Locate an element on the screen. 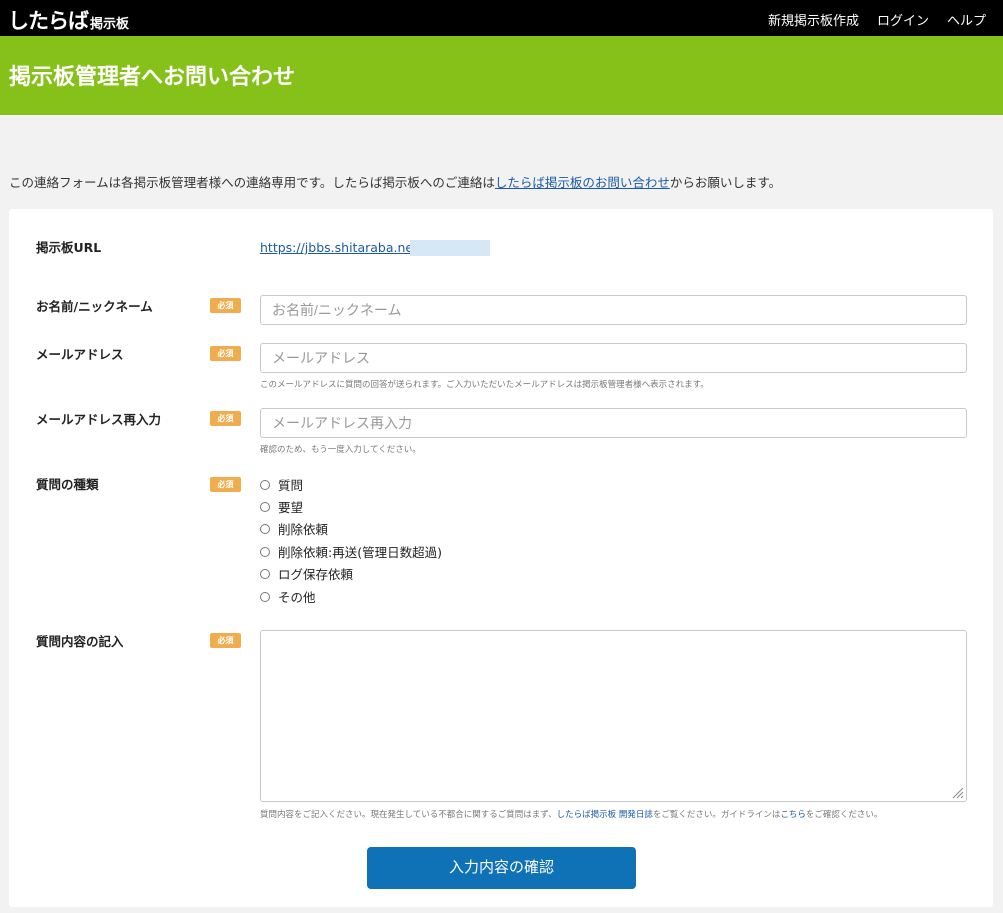 The height and width of the screenshot is (913, 1003). radio-label: 削除依頼:再送(管理日数超過) is located at coordinates (360, 552).